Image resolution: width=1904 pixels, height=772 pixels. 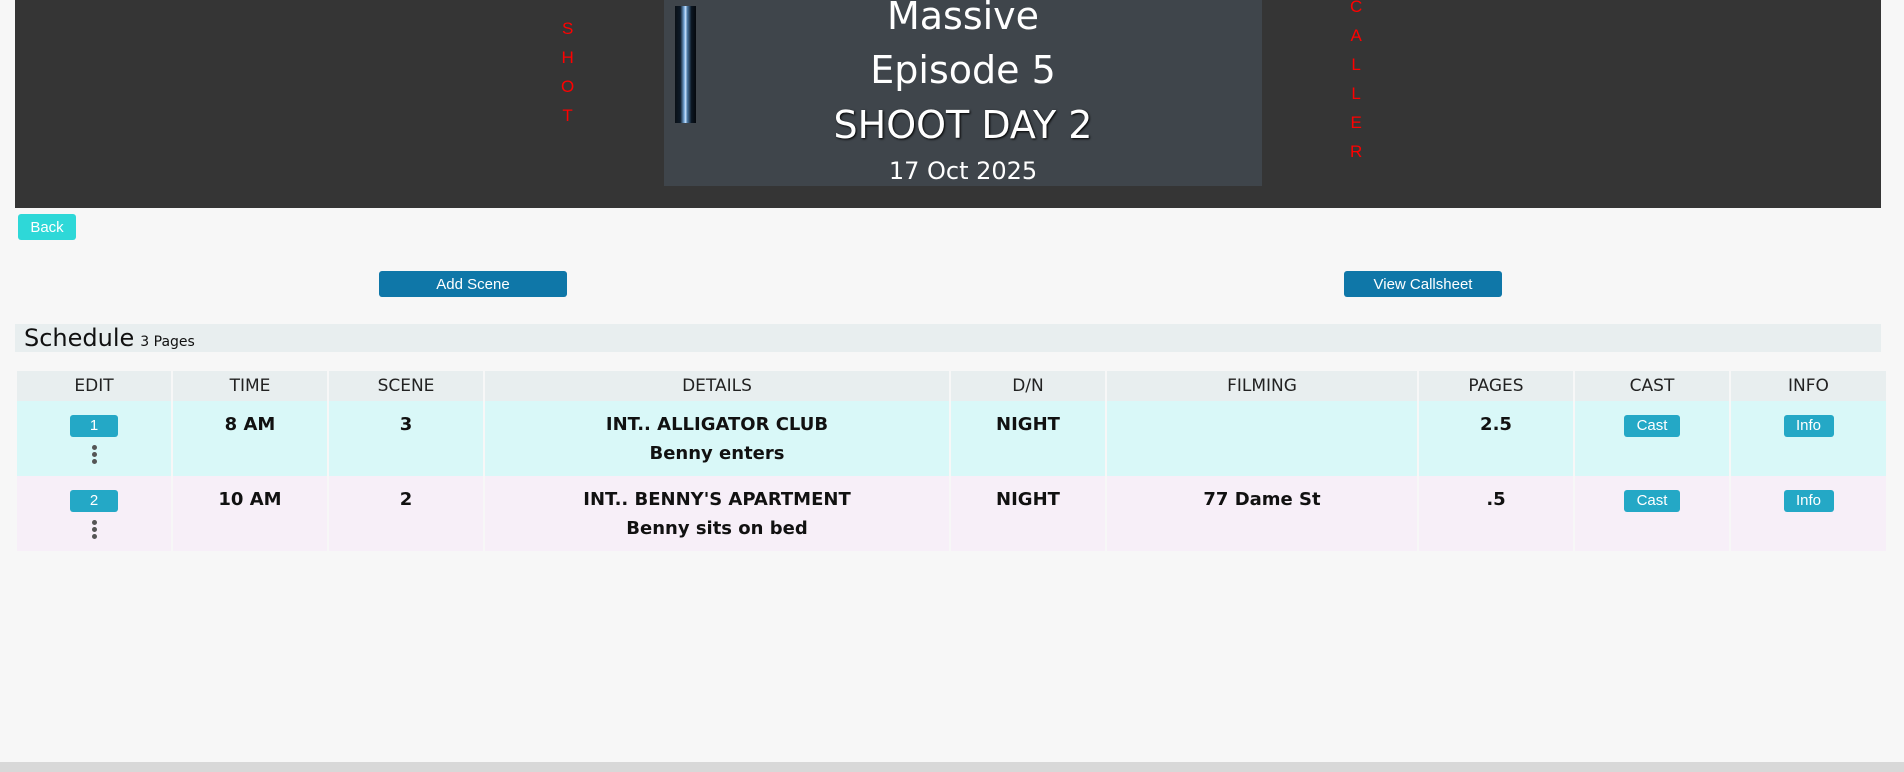 What do you see at coordinates (1262, 513) in the screenshot?
I see `filming-cell: 77 Dame St` at bounding box center [1262, 513].